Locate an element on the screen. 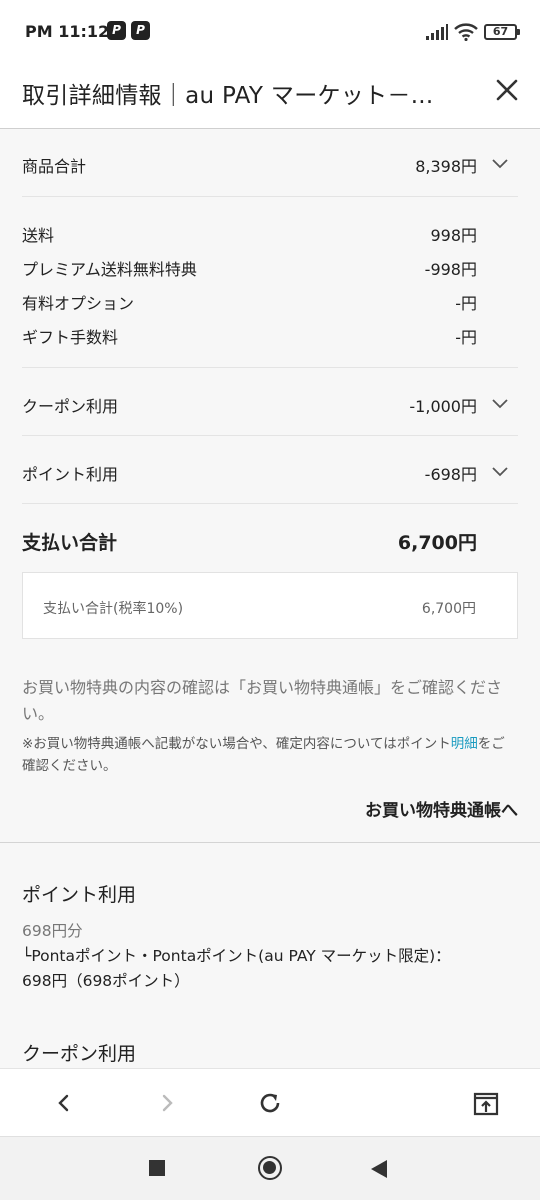 The width and height of the screenshot is (540, 1200). paid-option-value: -円 is located at coordinates (466, 303).